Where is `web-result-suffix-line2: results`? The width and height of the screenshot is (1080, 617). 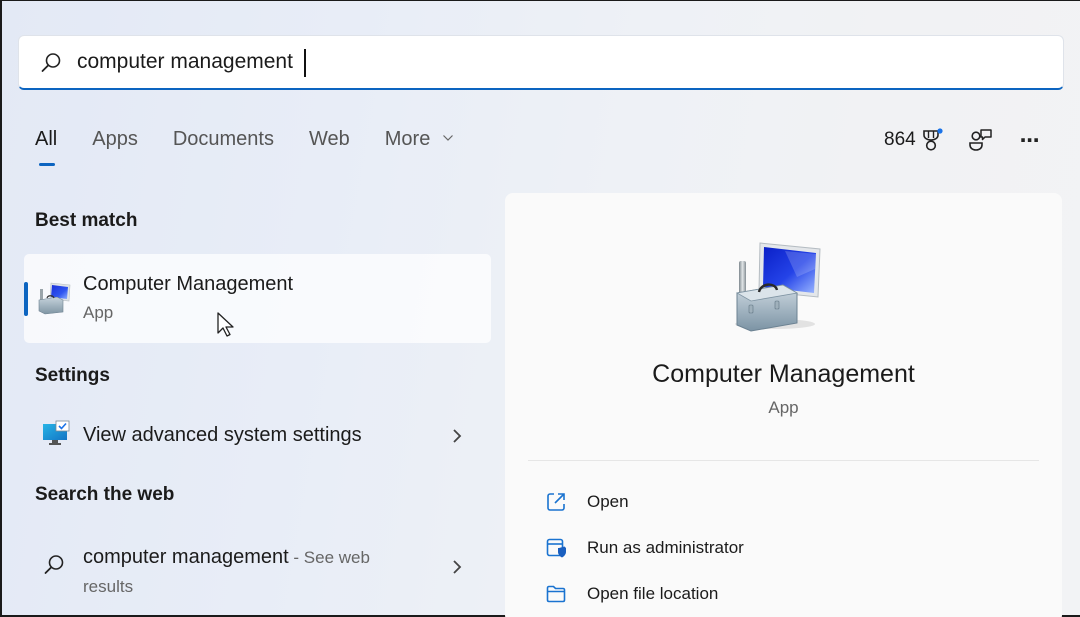 web-result-suffix-line2: results is located at coordinates (108, 586).